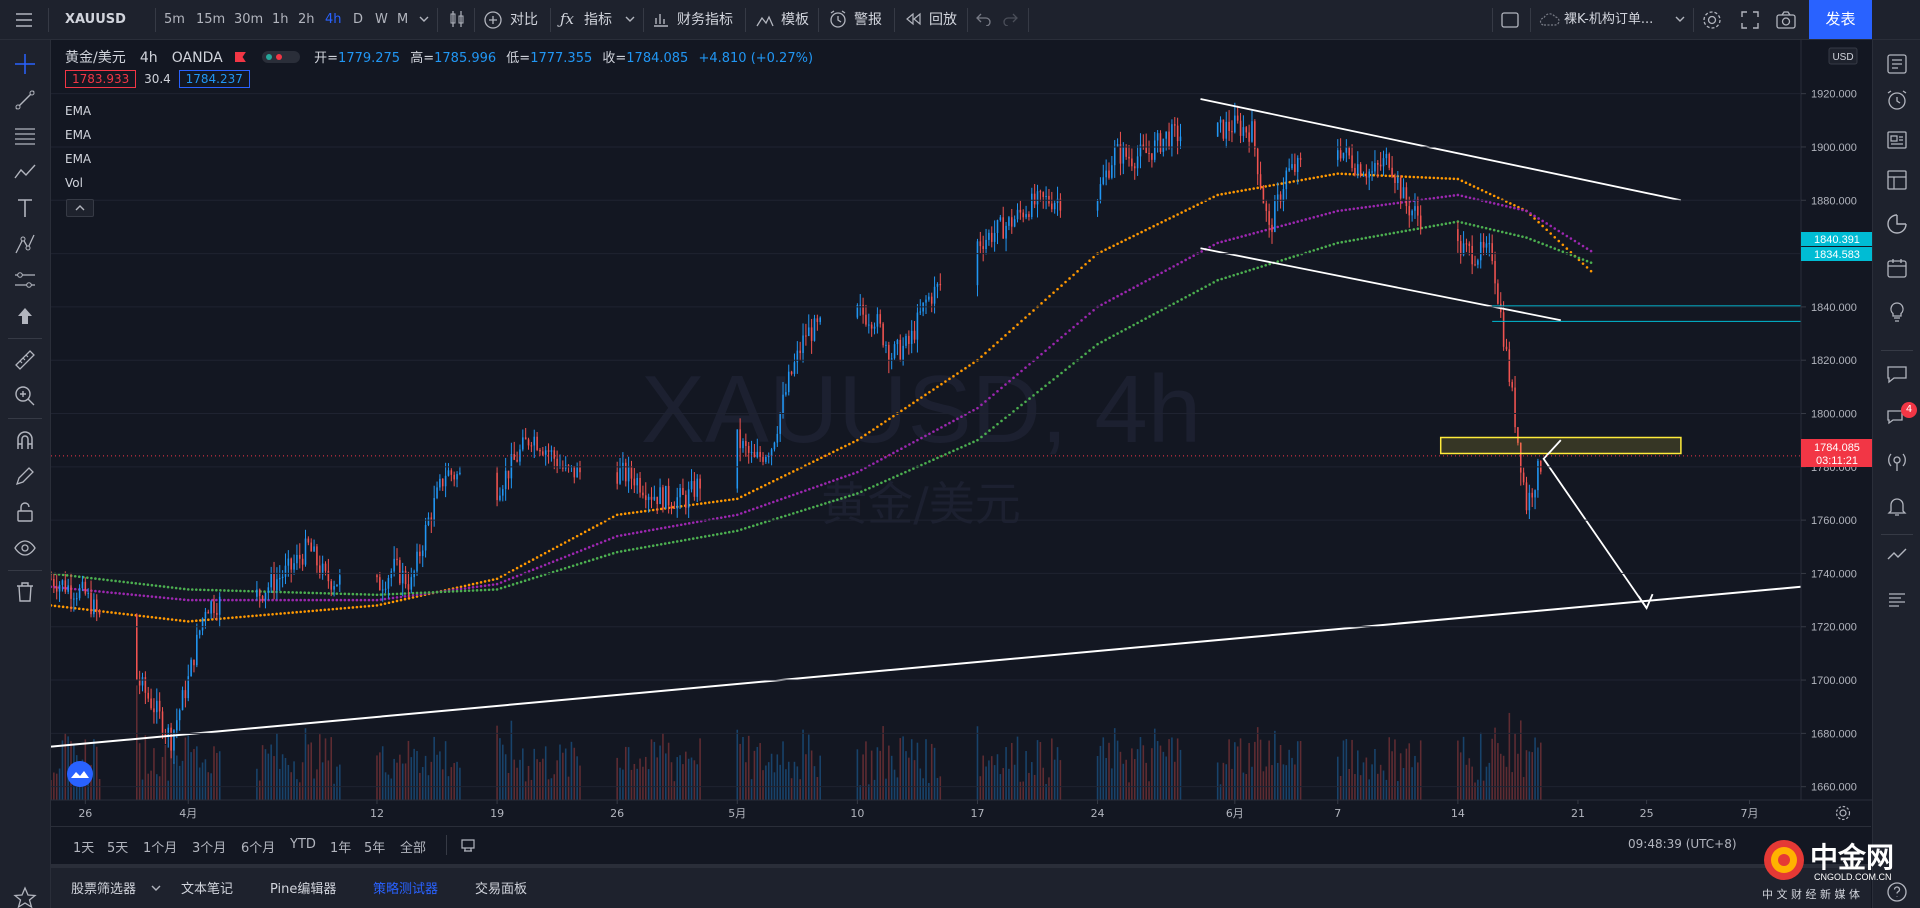 This screenshot has height=908, width=1920. What do you see at coordinates (25, 360) in the screenshot?
I see `ruler-icon` at bounding box center [25, 360].